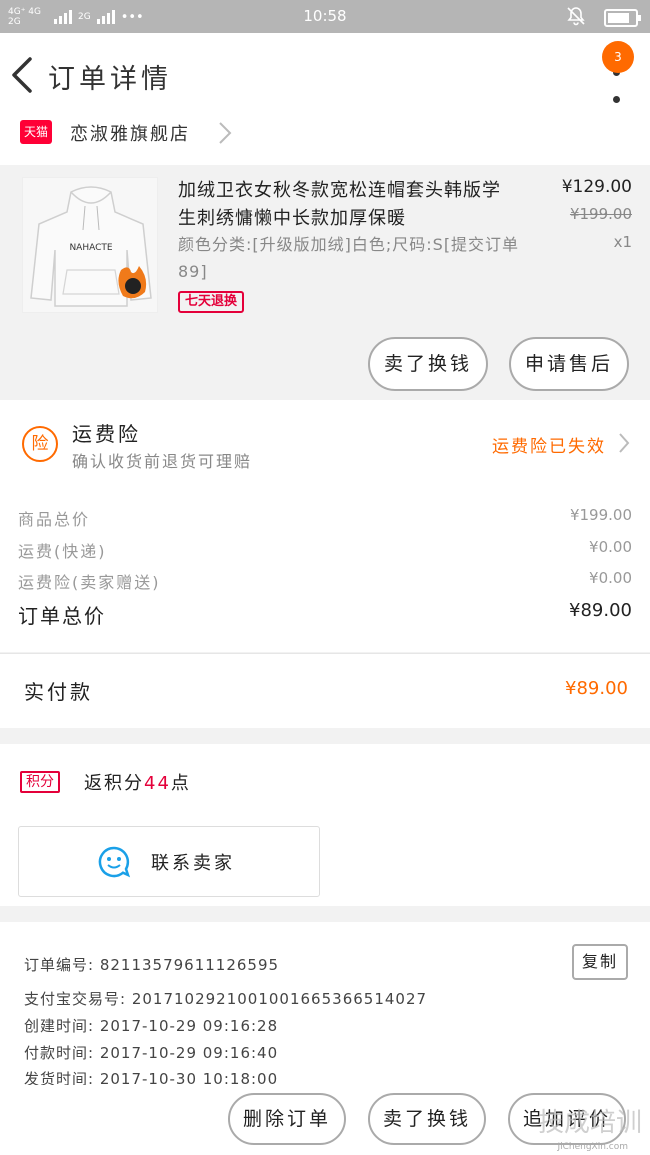  I want to click on points-text: 返积分44点, so click(137, 782).